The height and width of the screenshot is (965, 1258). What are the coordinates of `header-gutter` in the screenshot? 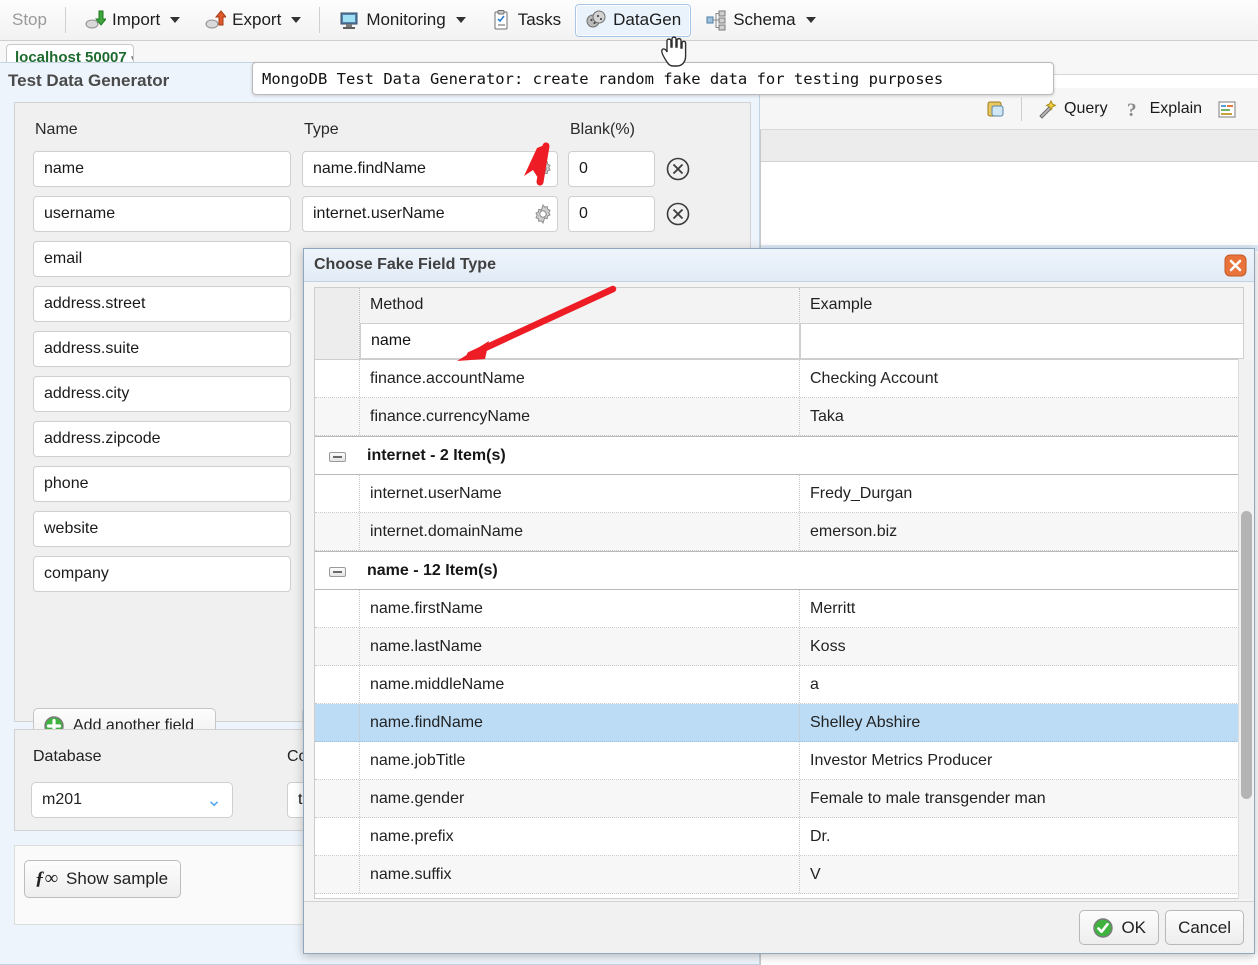 It's located at (337, 323).